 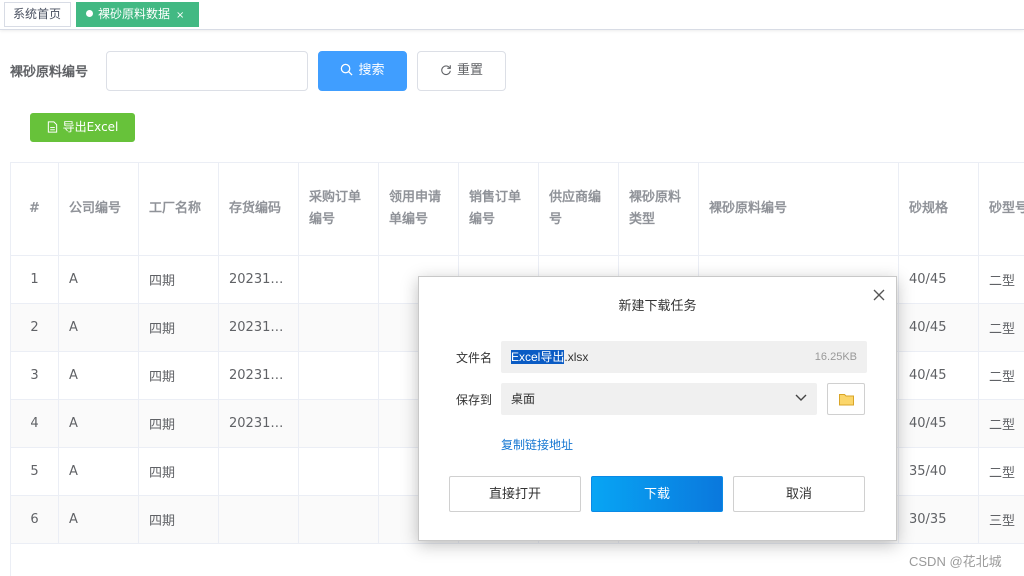 I want to click on file-name-extension: .xlsx, so click(x=576, y=357).